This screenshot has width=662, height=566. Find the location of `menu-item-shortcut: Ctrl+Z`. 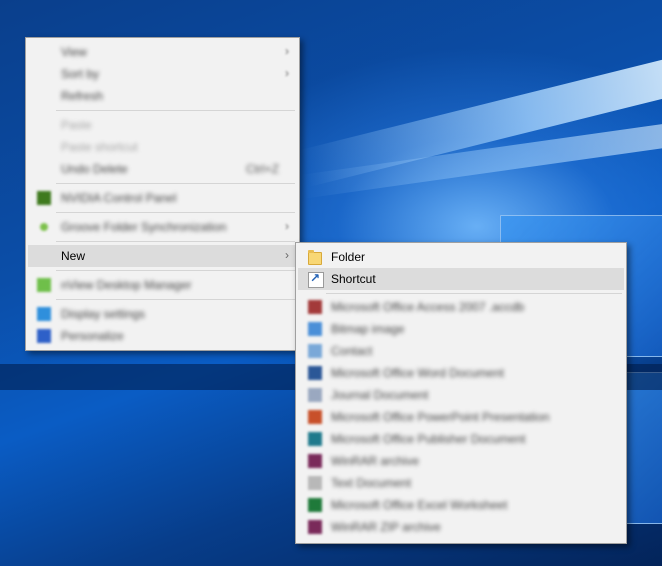

menu-item-shortcut: Ctrl+Z is located at coordinates (262, 169).